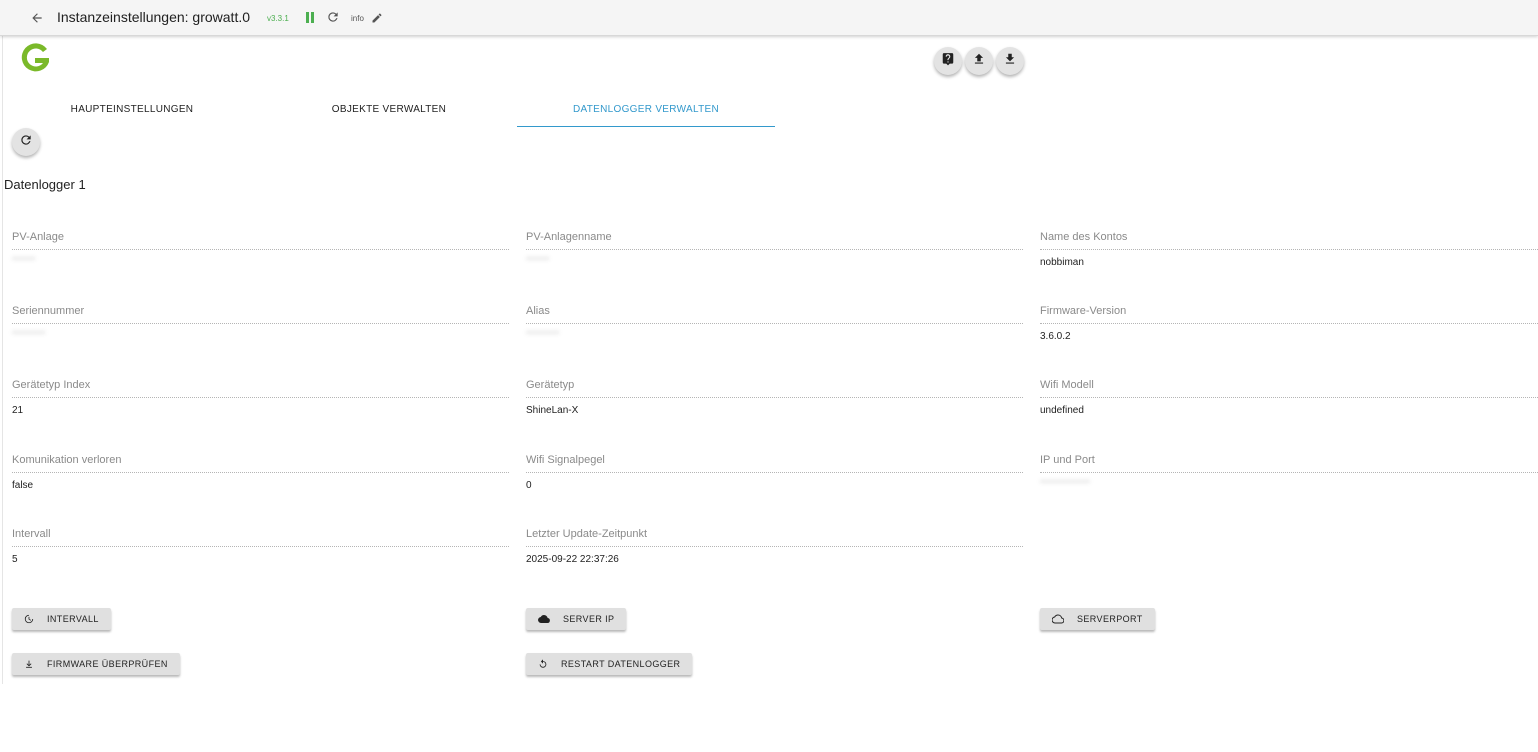 This screenshot has width=1538, height=752. I want to click on server-ip-button: SERVER IP, so click(576, 619).